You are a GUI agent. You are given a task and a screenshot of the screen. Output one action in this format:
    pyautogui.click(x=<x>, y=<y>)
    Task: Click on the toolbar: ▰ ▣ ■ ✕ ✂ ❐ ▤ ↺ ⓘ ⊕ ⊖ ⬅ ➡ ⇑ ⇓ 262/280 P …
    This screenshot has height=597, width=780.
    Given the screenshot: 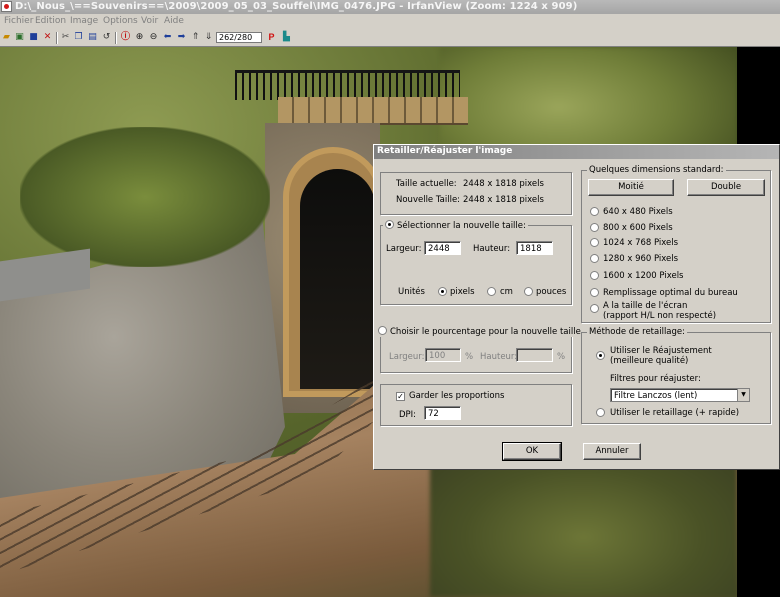 What is the action you would take?
    pyautogui.click(x=390, y=38)
    